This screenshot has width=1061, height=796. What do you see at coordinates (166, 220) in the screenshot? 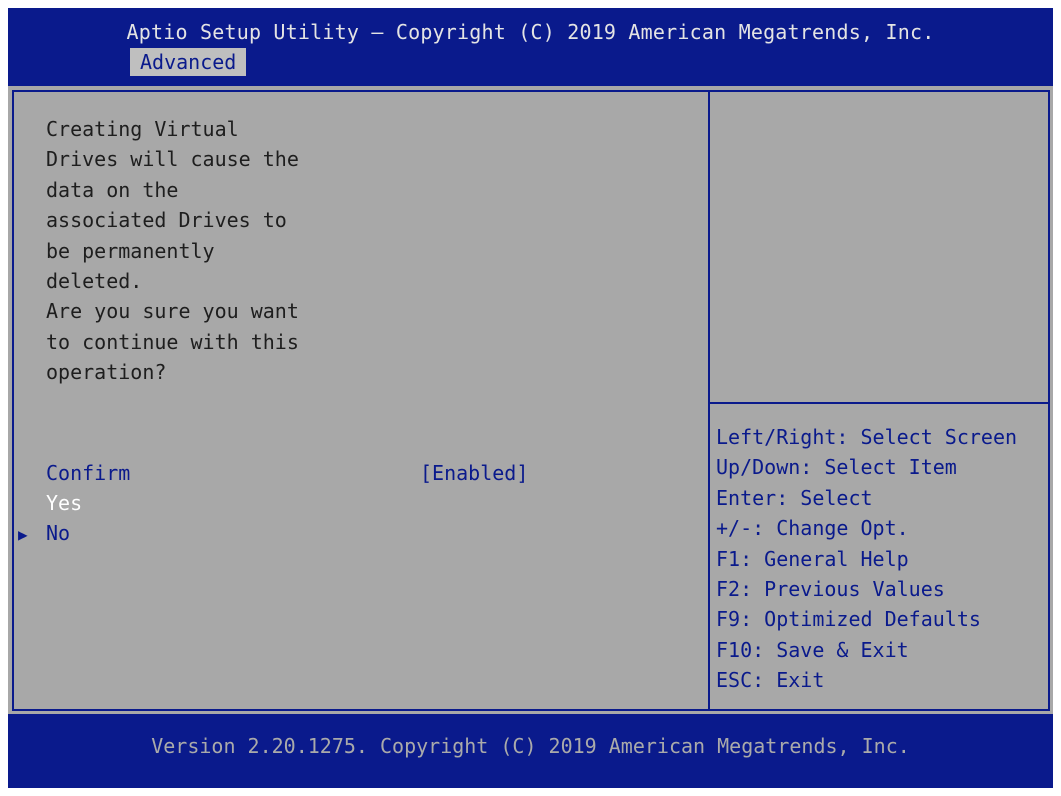
I see `warning-line: associated Drives to` at bounding box center [166, 220].